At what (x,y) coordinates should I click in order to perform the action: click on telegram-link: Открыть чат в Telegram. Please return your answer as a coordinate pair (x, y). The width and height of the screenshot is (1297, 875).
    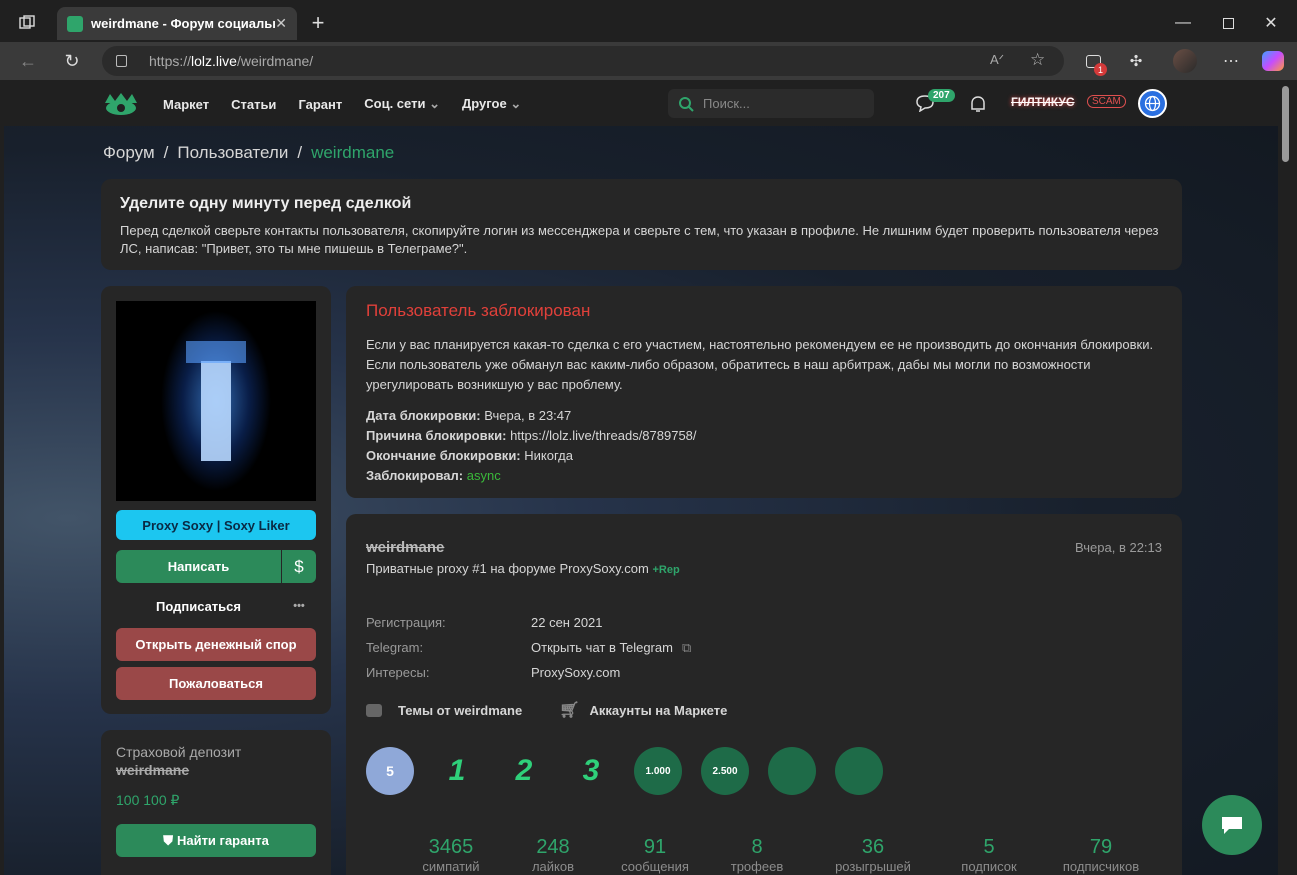
    Looking at the image, I should click on (602, 647).